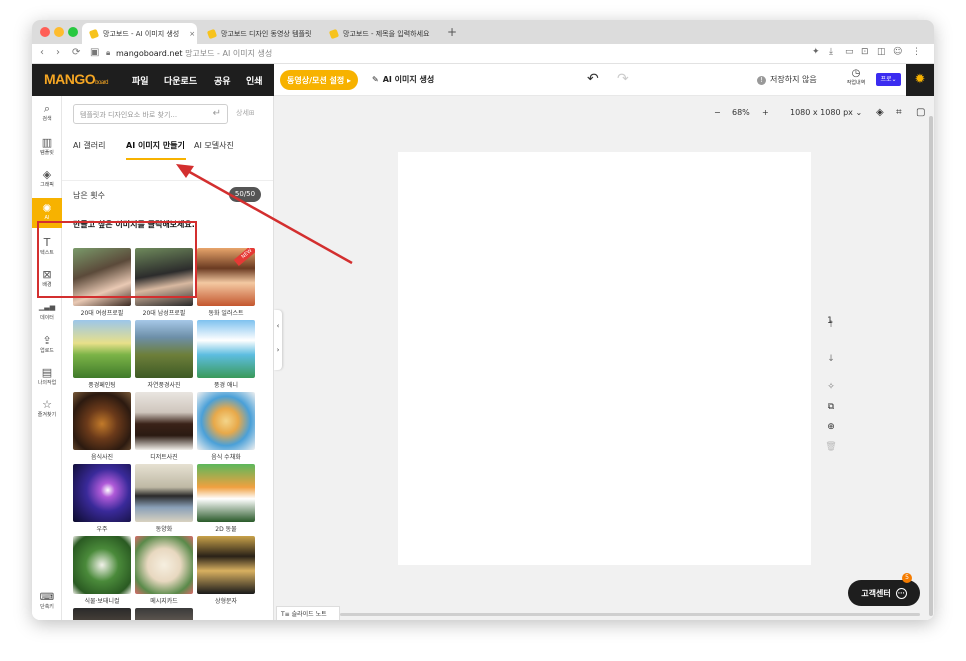  What do you see at coordinates (920, 112) in the screenshot?
I see `page-view-icon: ▢` at bounding box center [920, 112].